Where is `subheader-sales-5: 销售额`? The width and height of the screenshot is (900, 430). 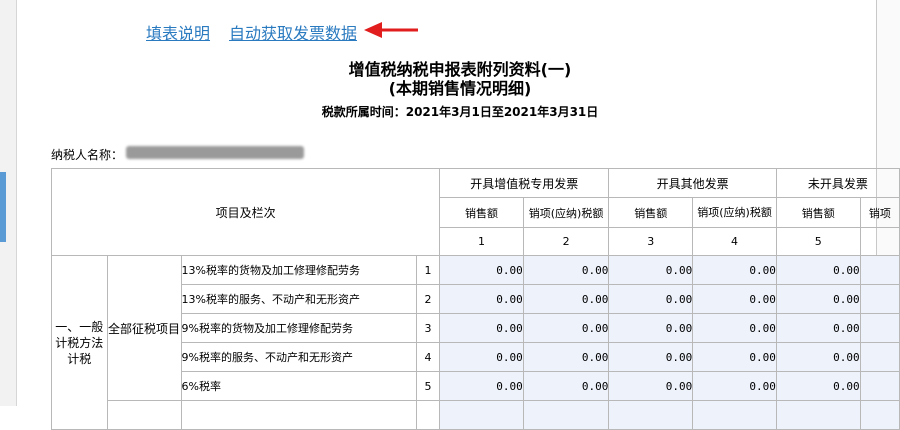
subheader-sales-5: 销售额 is located at coordinates (818, 212).